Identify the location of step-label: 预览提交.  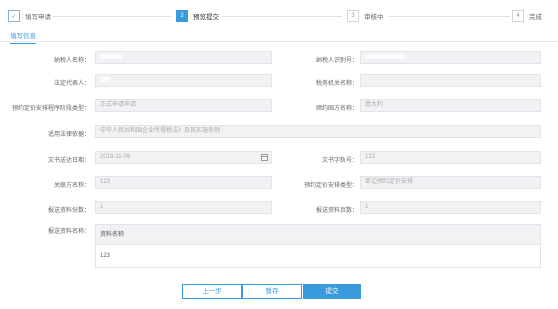
(206, 17).